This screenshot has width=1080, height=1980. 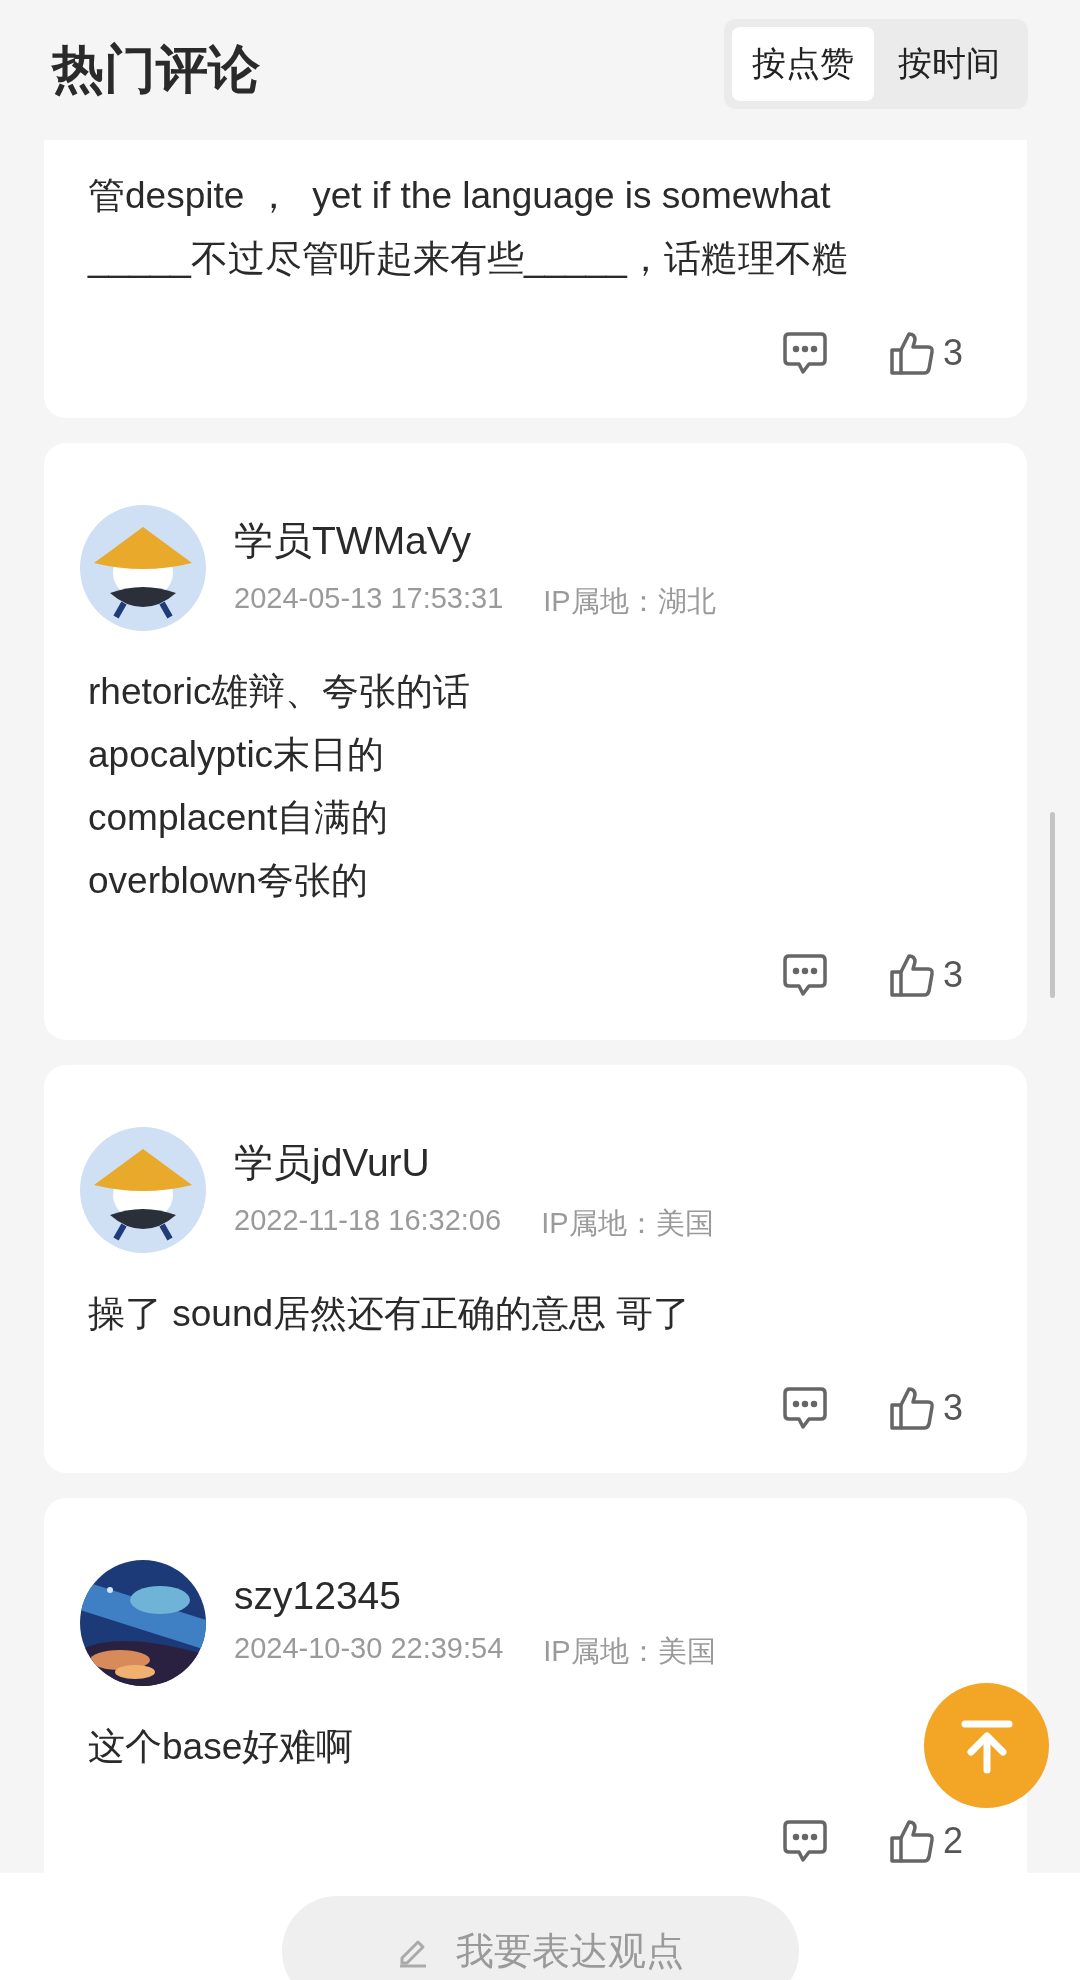 What do you see at coordinates (469, 259) in the screenshot?
I see `comment-text: _____不过尽管听起来有些_____，话糙理不糙` at bounding box center [469, 259].